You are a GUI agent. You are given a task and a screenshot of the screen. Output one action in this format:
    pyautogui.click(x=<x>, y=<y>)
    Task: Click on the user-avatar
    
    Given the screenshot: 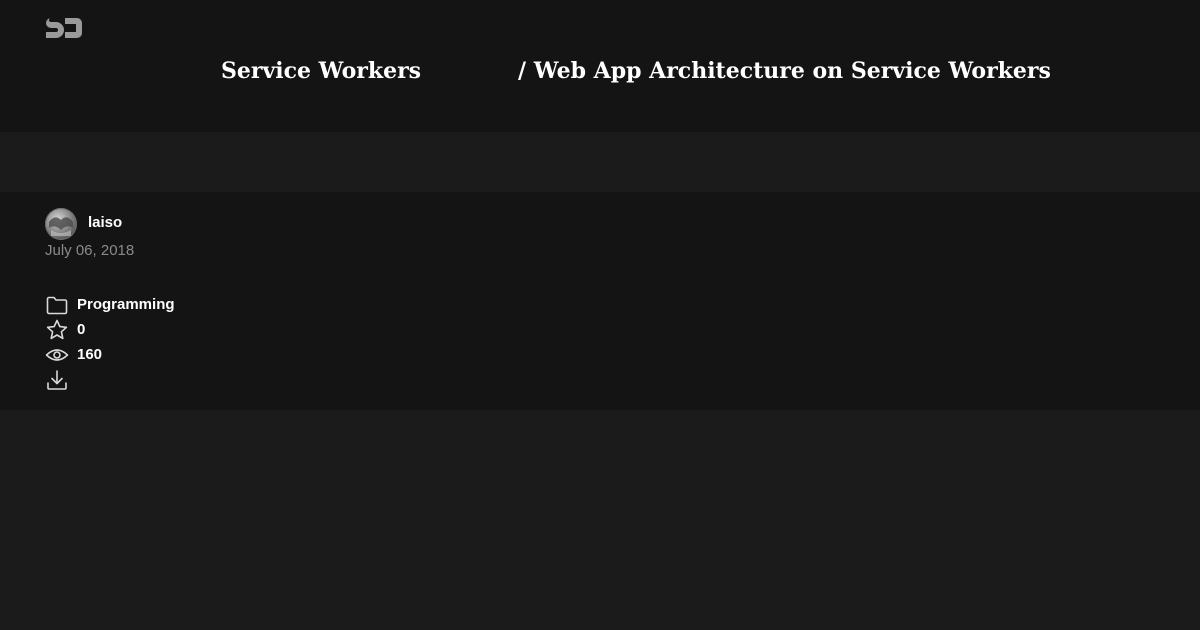 What is the action you would take?
    pyautogui.click(x=61, y=224)
    